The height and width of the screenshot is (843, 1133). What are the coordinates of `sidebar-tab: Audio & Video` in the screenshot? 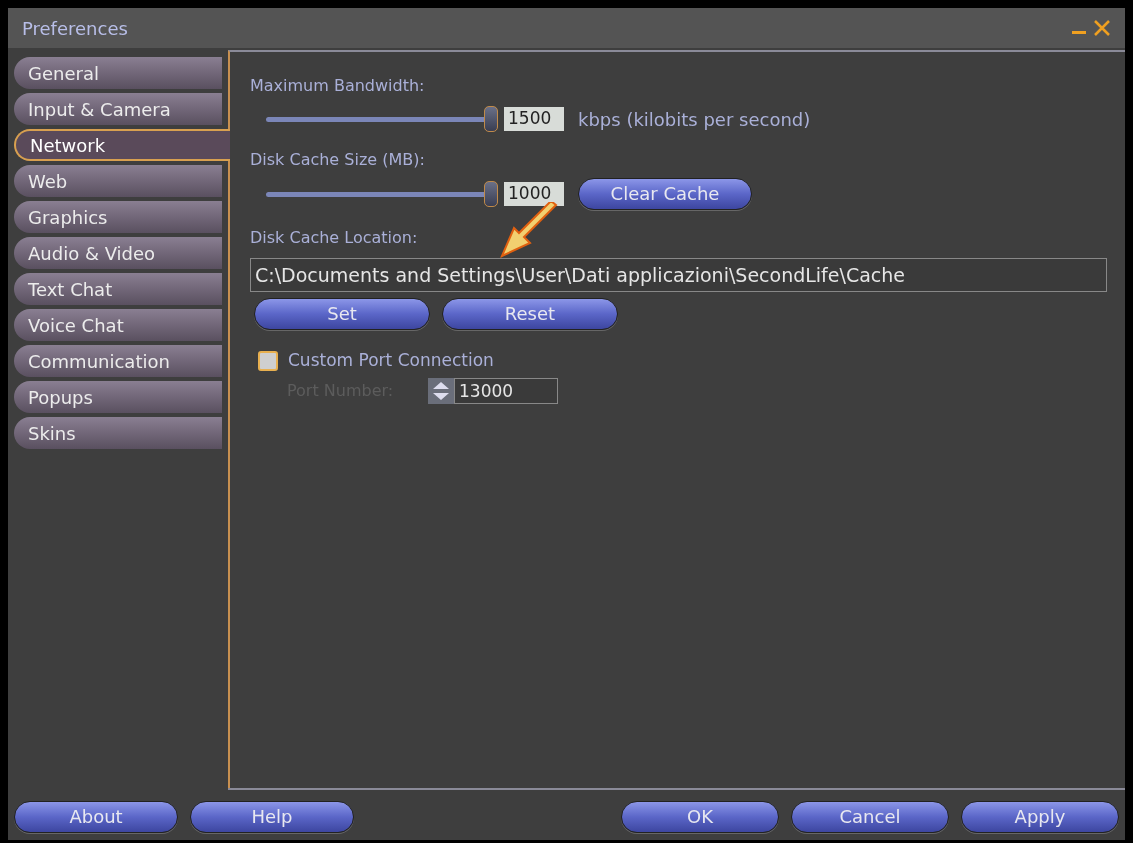 It's located at (118, 253).